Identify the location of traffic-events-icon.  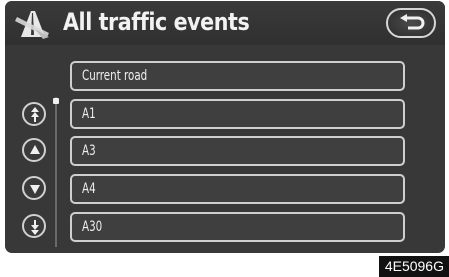
(32, 25).